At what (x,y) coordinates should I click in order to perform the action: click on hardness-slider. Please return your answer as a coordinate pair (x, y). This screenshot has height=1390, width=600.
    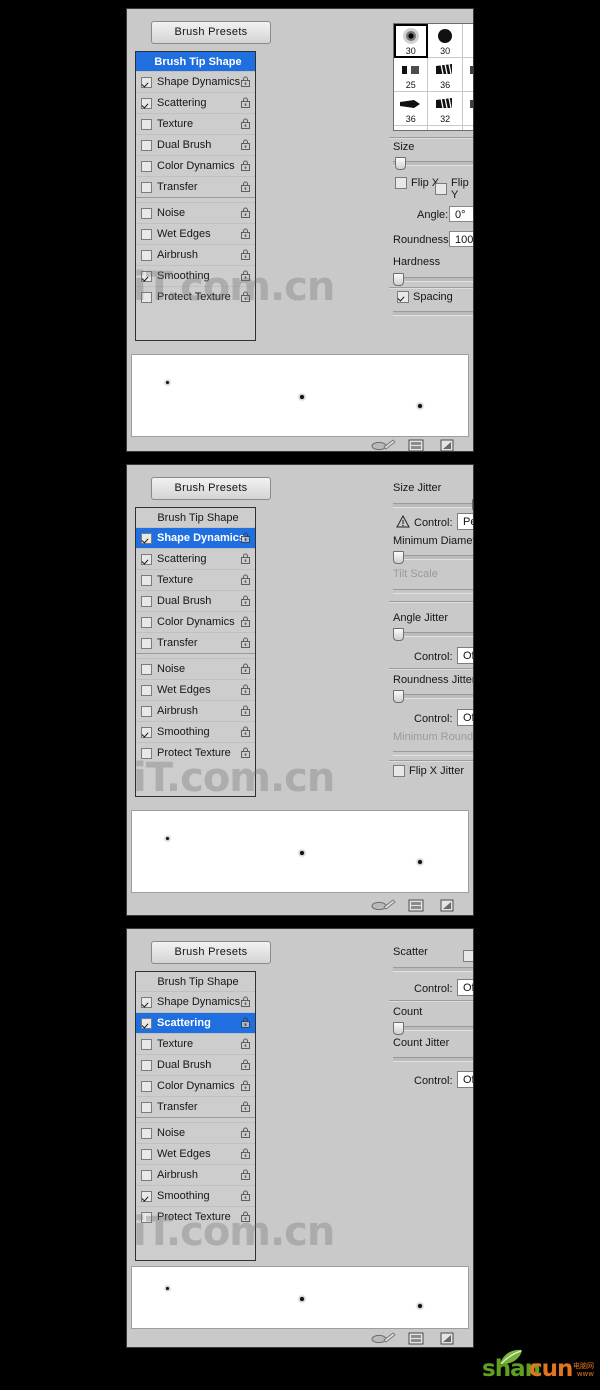
    Looking at the image, I should click on (433, 279).